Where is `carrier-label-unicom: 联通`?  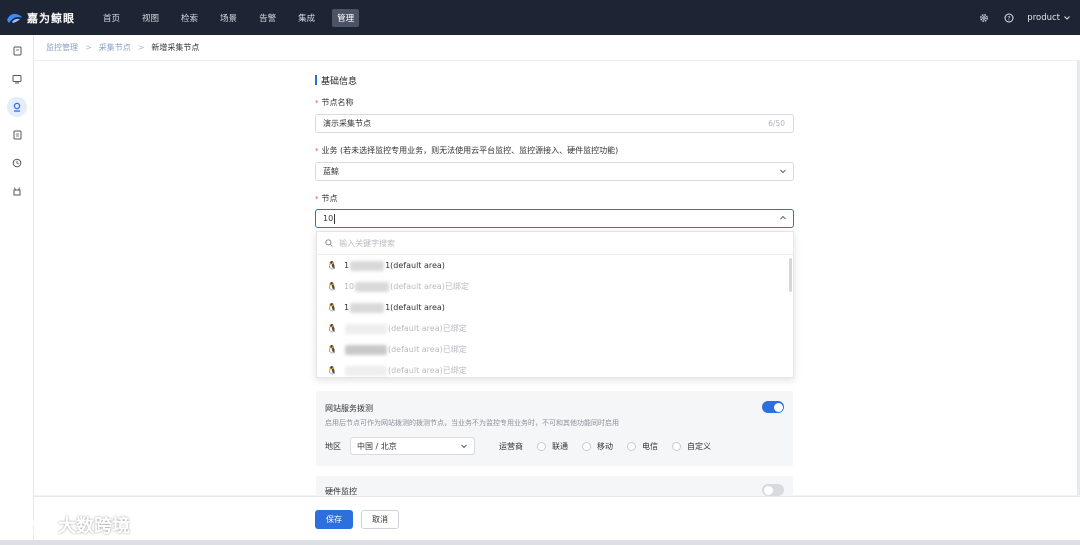
carrier-label-unicom: 联通 is located at coordinates (560, 446).